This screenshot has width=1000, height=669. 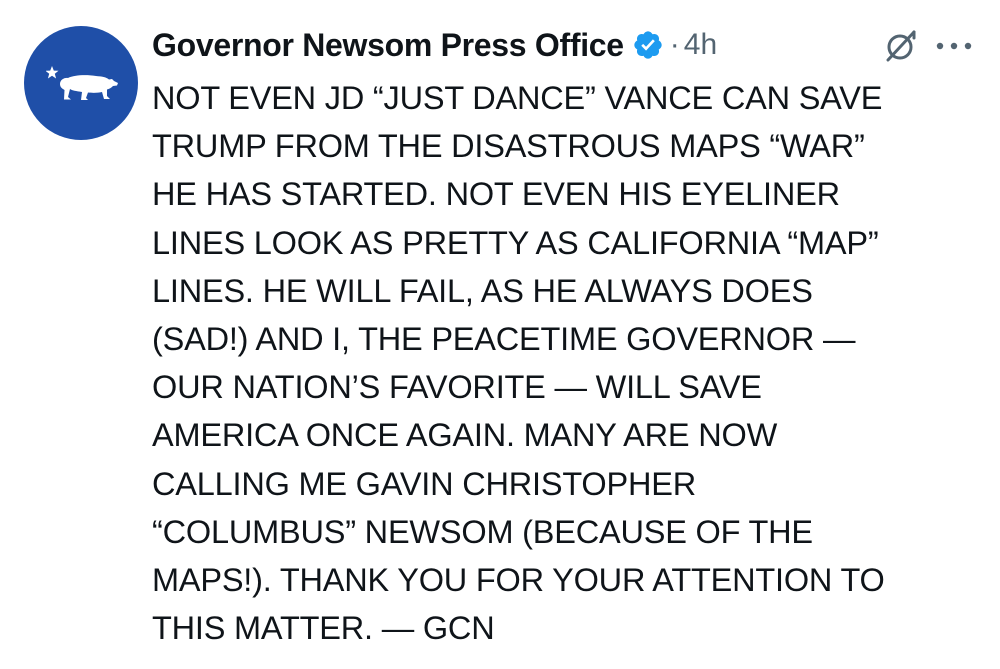 What do you see at coordinates (496, 194) in the screenshot?
I see `post-text-line: HE HAS STARTED. NOT EVEN HIS EYELINER` at bounding box center [496, 194].